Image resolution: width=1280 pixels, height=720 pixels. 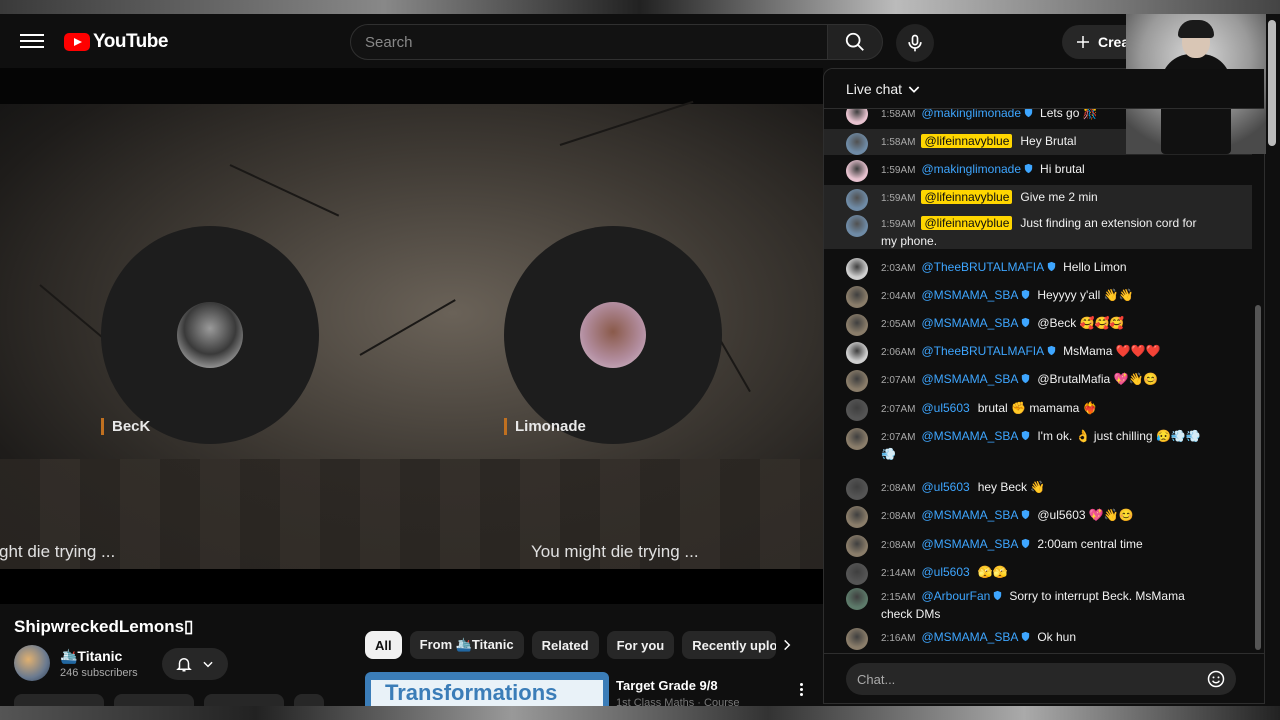 What do you see at coordinates (32, 41) in the screenshot?
I see `menu-icon` at bounding box center [32, 41].